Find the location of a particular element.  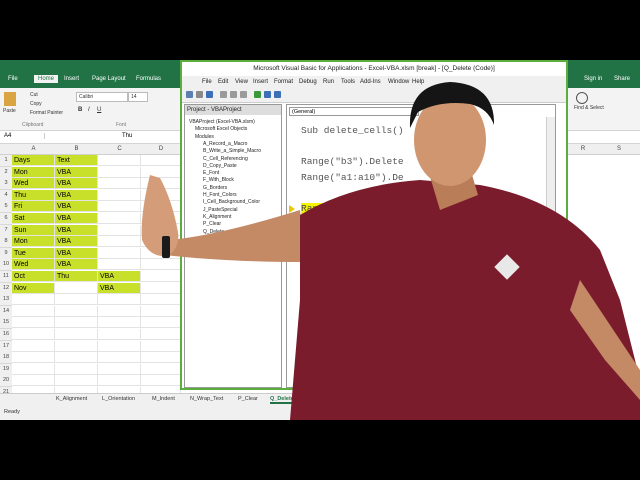

cell-c12: VBA is located at coordinates (119, 288).